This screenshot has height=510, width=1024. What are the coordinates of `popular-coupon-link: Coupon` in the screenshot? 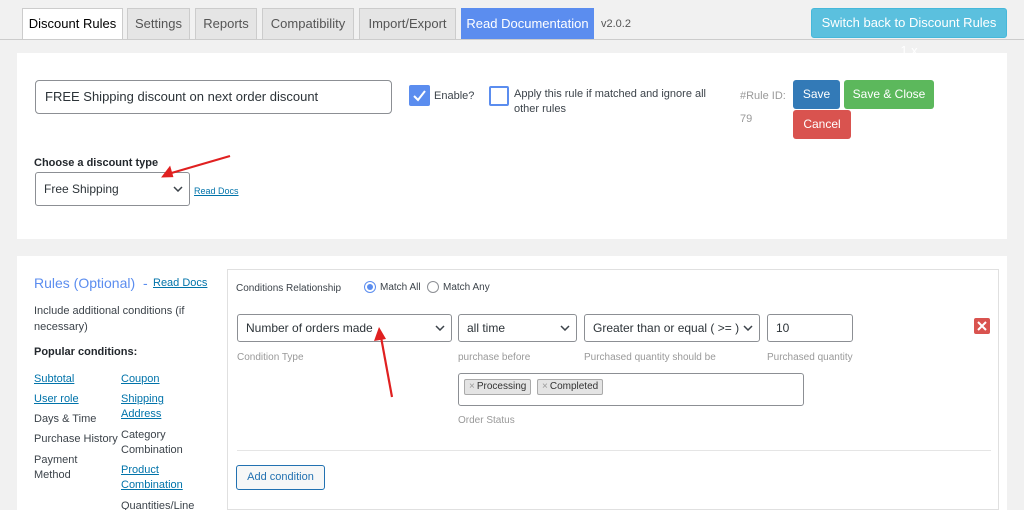 It's located at (140, 379).